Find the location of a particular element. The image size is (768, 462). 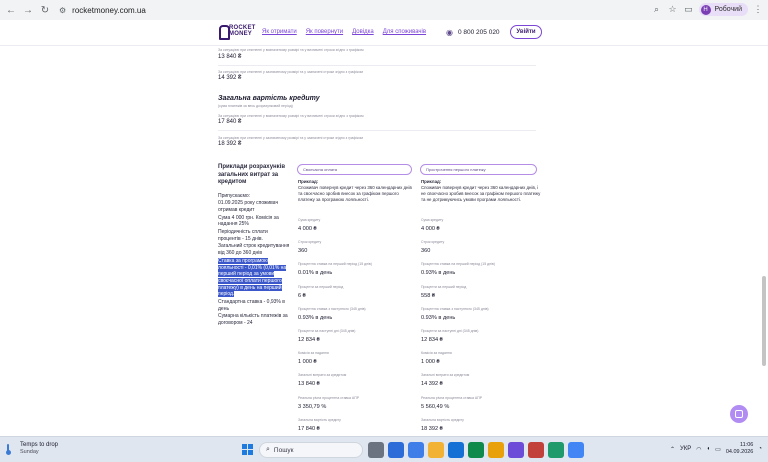

zoom-icon: ⌕ is located at coordinates (657, 9).